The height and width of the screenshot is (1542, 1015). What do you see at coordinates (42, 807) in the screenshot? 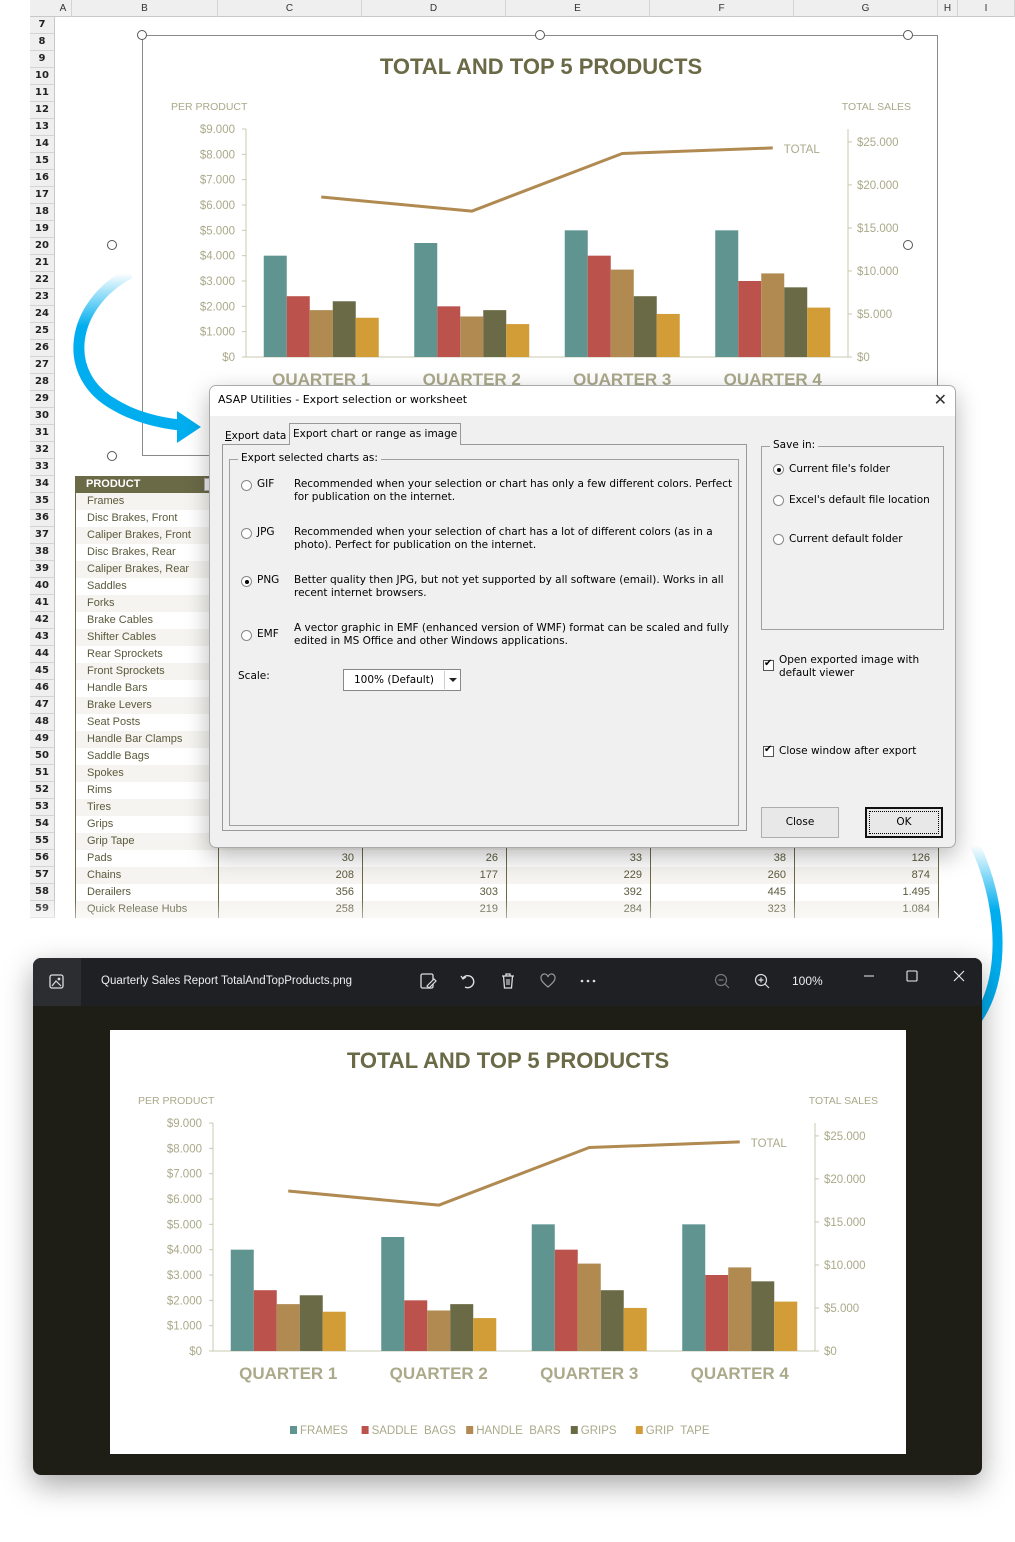
I see `row-header: 53` at bounding box center [42, 807].